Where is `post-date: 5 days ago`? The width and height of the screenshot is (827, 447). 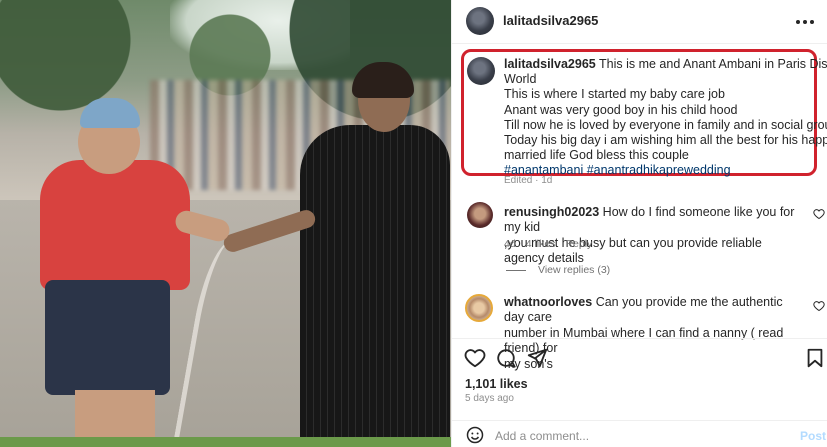
post-date: 5 days ago is located at coordinates (489, 398).